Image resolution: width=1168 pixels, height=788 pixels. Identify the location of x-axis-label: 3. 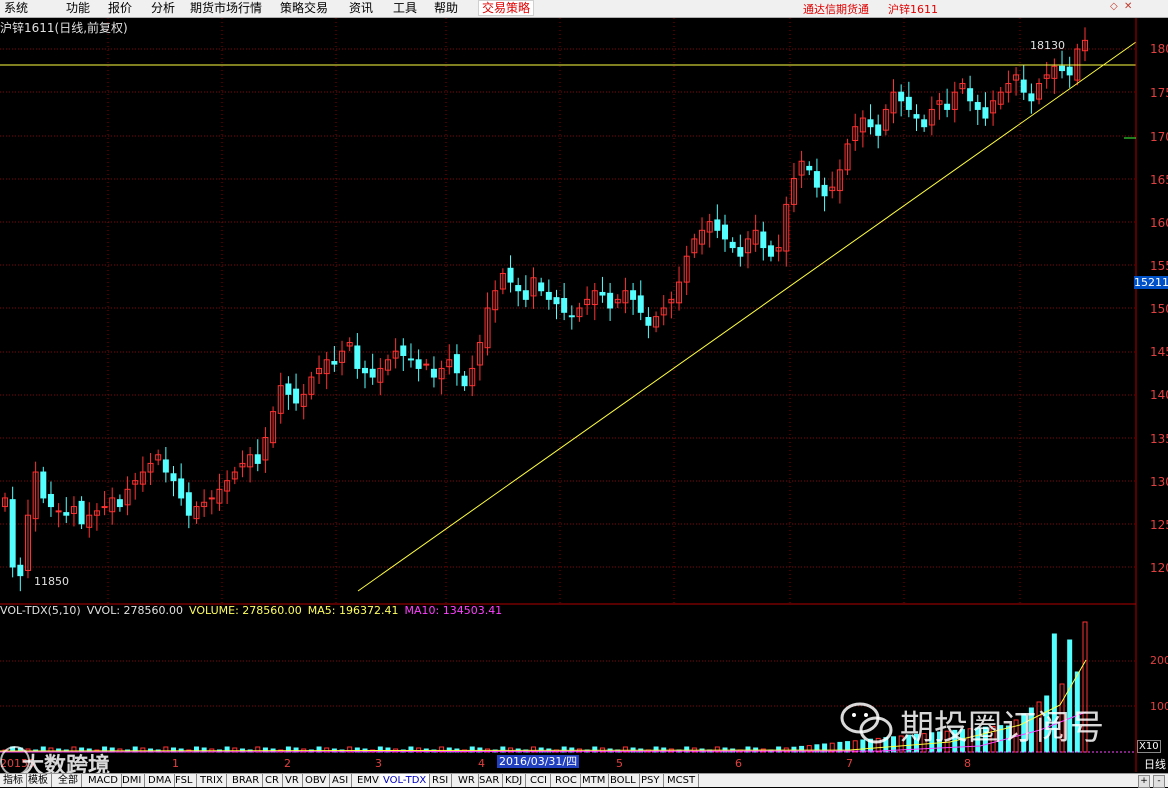
(378, 763).